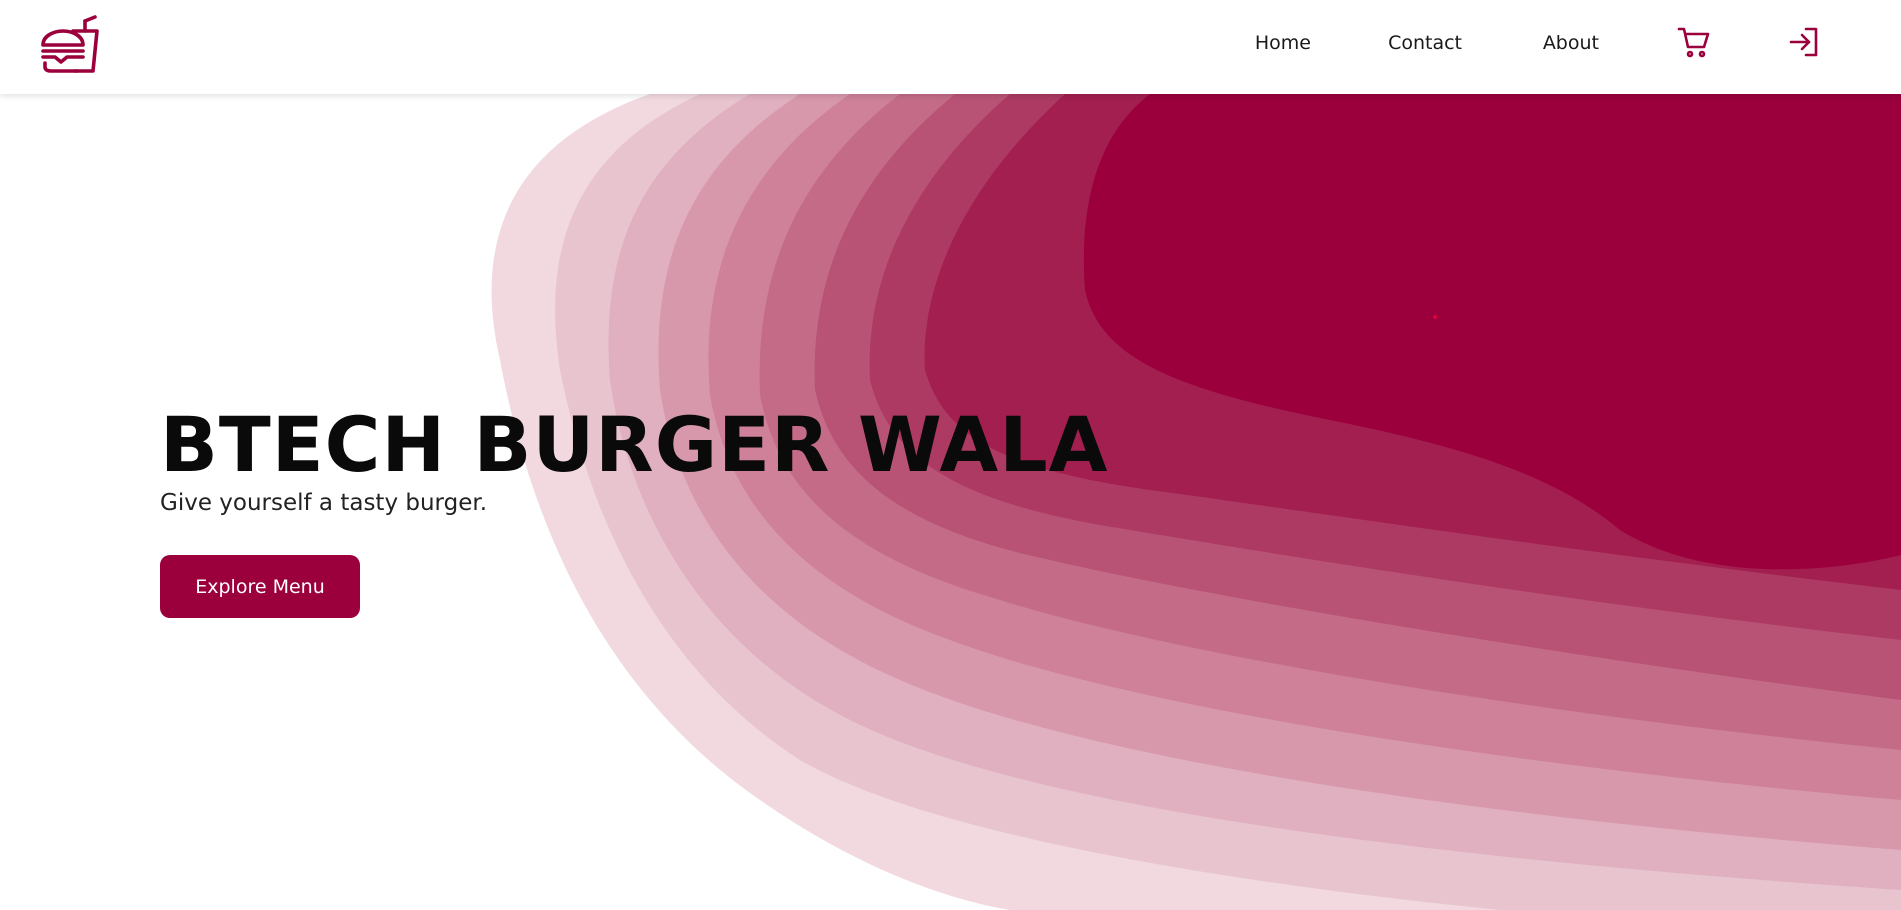 The width and height of the screenshot is (1901, 910). Describe the element at coordinates (324, 503) in the screenshot. I see `hero-subtitle: Give yourself a tasty burger.` at that location.